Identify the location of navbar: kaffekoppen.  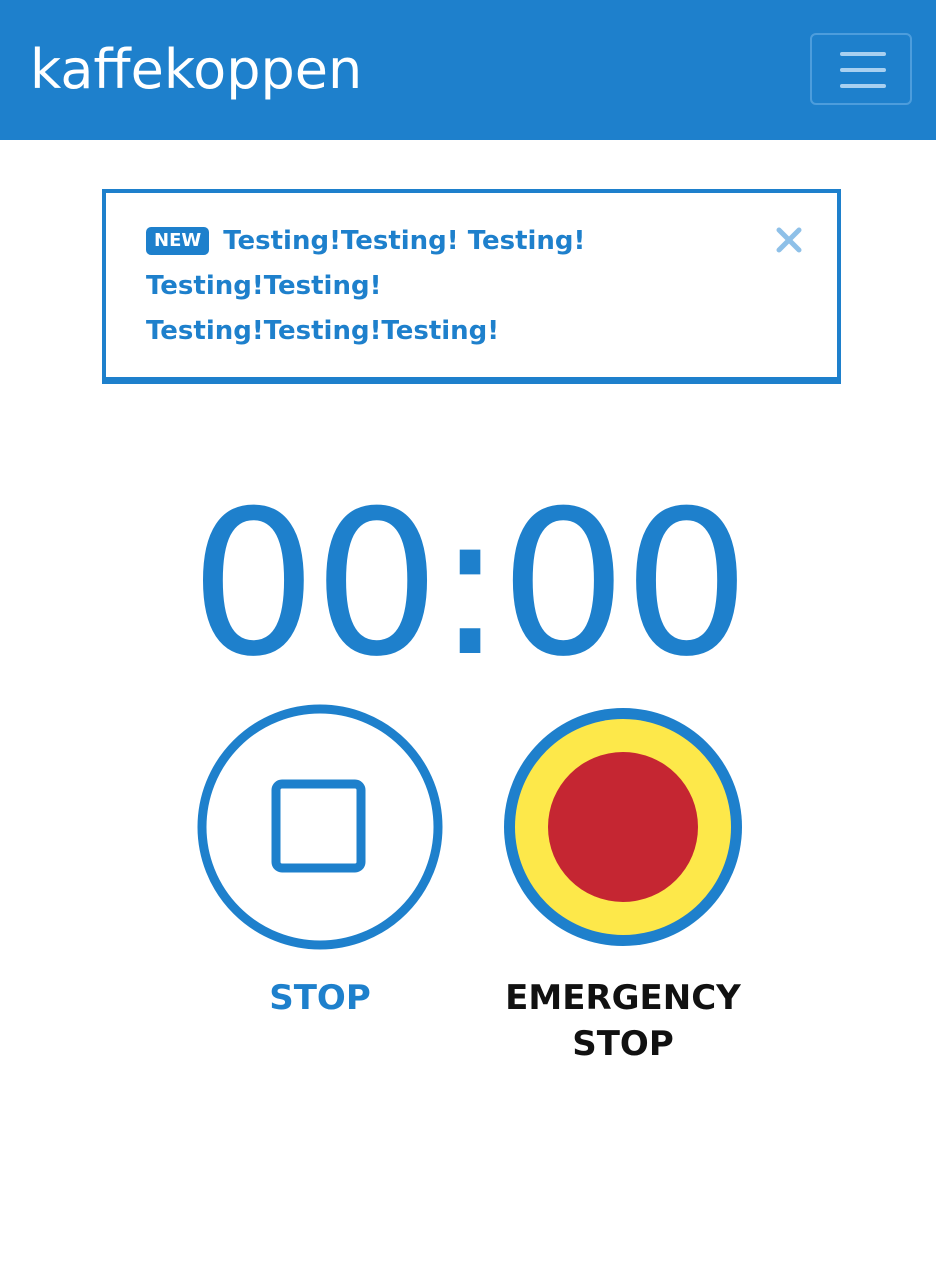
(468, 70).